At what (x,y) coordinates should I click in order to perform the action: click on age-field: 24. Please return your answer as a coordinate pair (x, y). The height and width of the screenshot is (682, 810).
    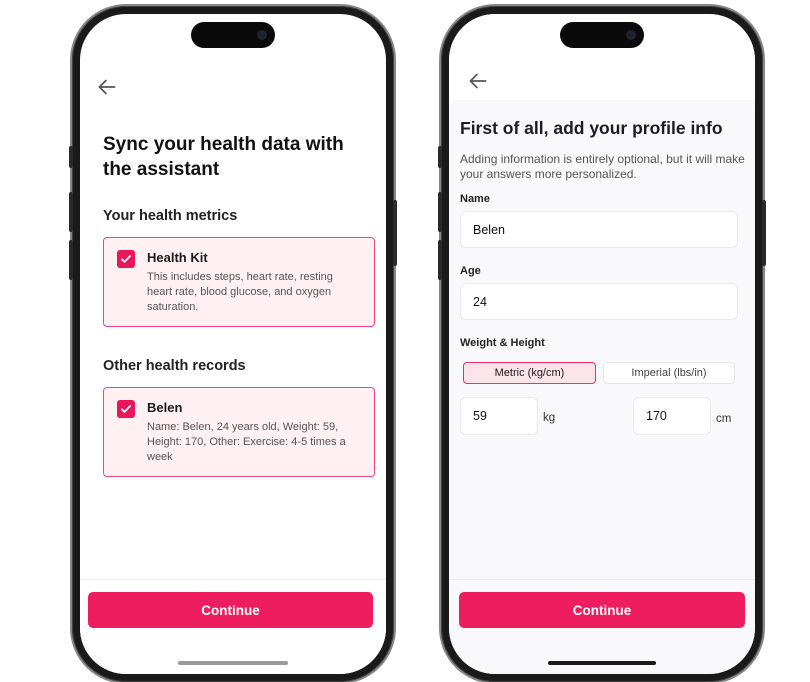
    Looking at the image, I should click on (599, 301).